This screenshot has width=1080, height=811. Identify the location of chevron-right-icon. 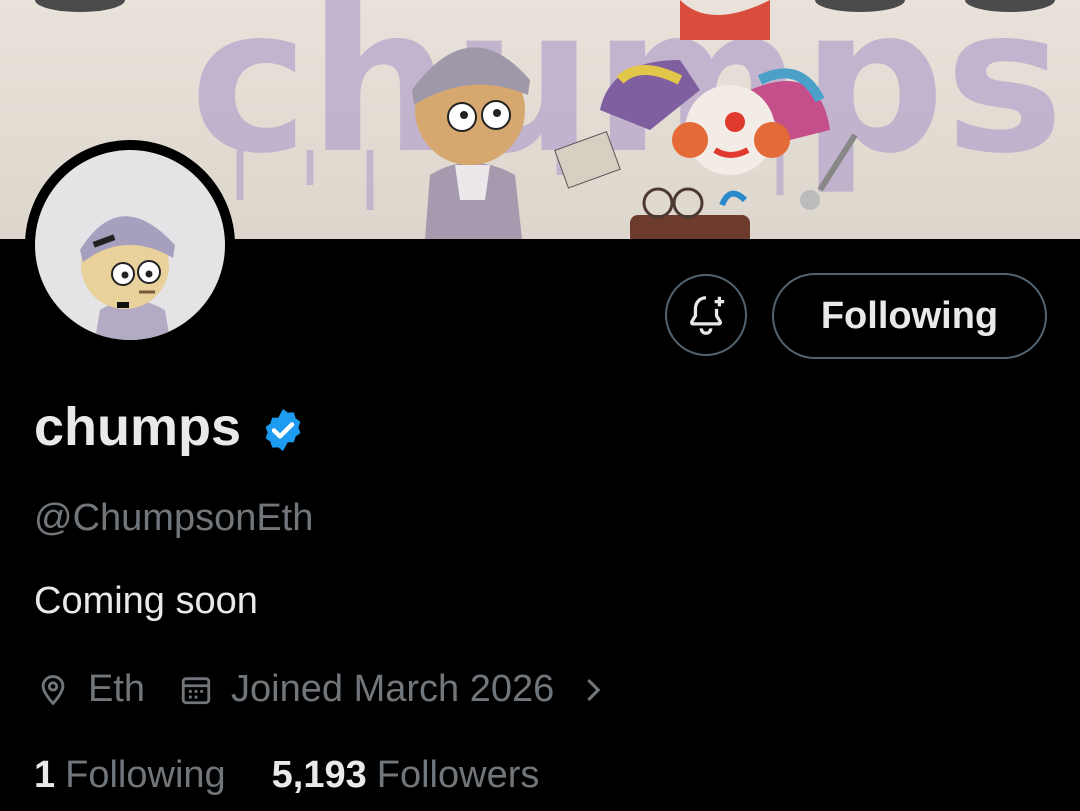
(594, 690).